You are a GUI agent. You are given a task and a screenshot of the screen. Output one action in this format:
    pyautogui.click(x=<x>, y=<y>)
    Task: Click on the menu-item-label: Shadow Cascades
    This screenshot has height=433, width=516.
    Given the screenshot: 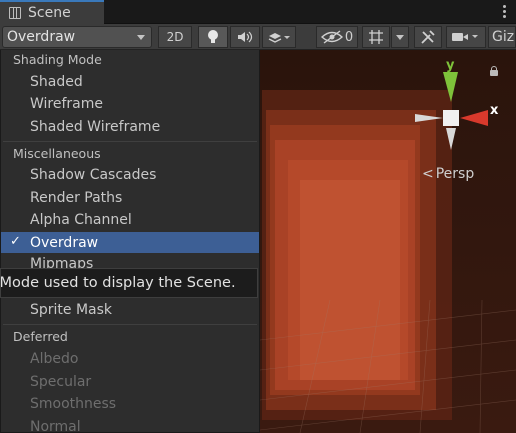 What is the action you would take?
    pyautogui.click(x=93, y=174)
    